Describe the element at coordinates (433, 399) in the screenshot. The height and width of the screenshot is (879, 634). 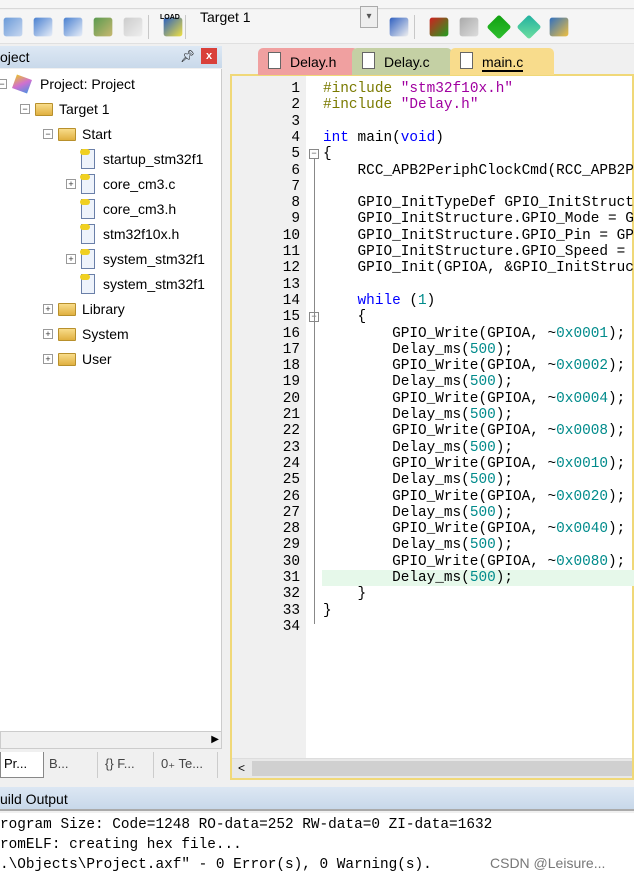
I see `code-line: 20 GPIO_Write(GPIOA, ~0x0004);` at that location.